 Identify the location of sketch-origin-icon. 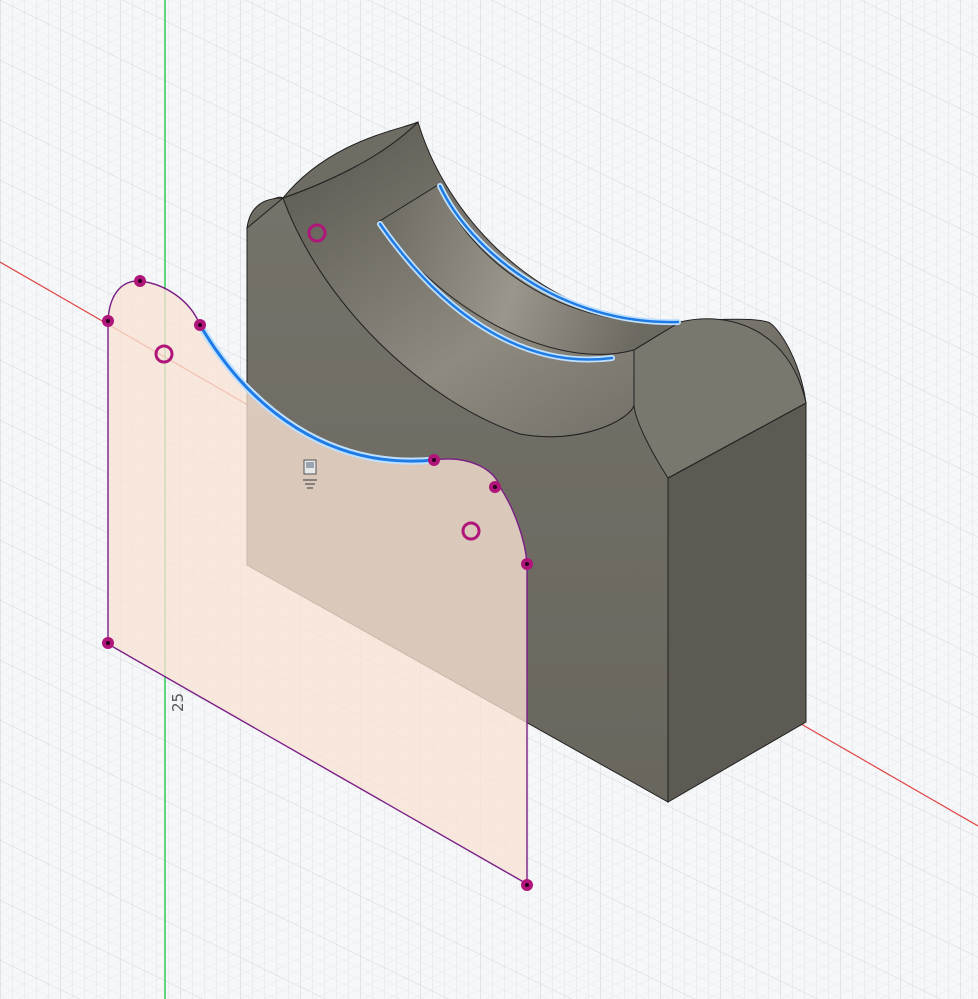
(310, 474).